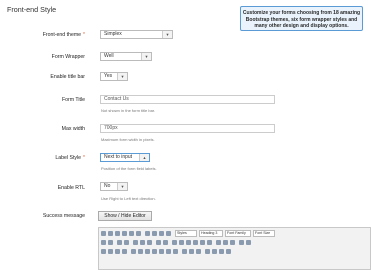  What do you see at coordinates (144, 157) in the screenshot?
I see `chevron-down-icon: ▴` at bounding box center [144, 157].